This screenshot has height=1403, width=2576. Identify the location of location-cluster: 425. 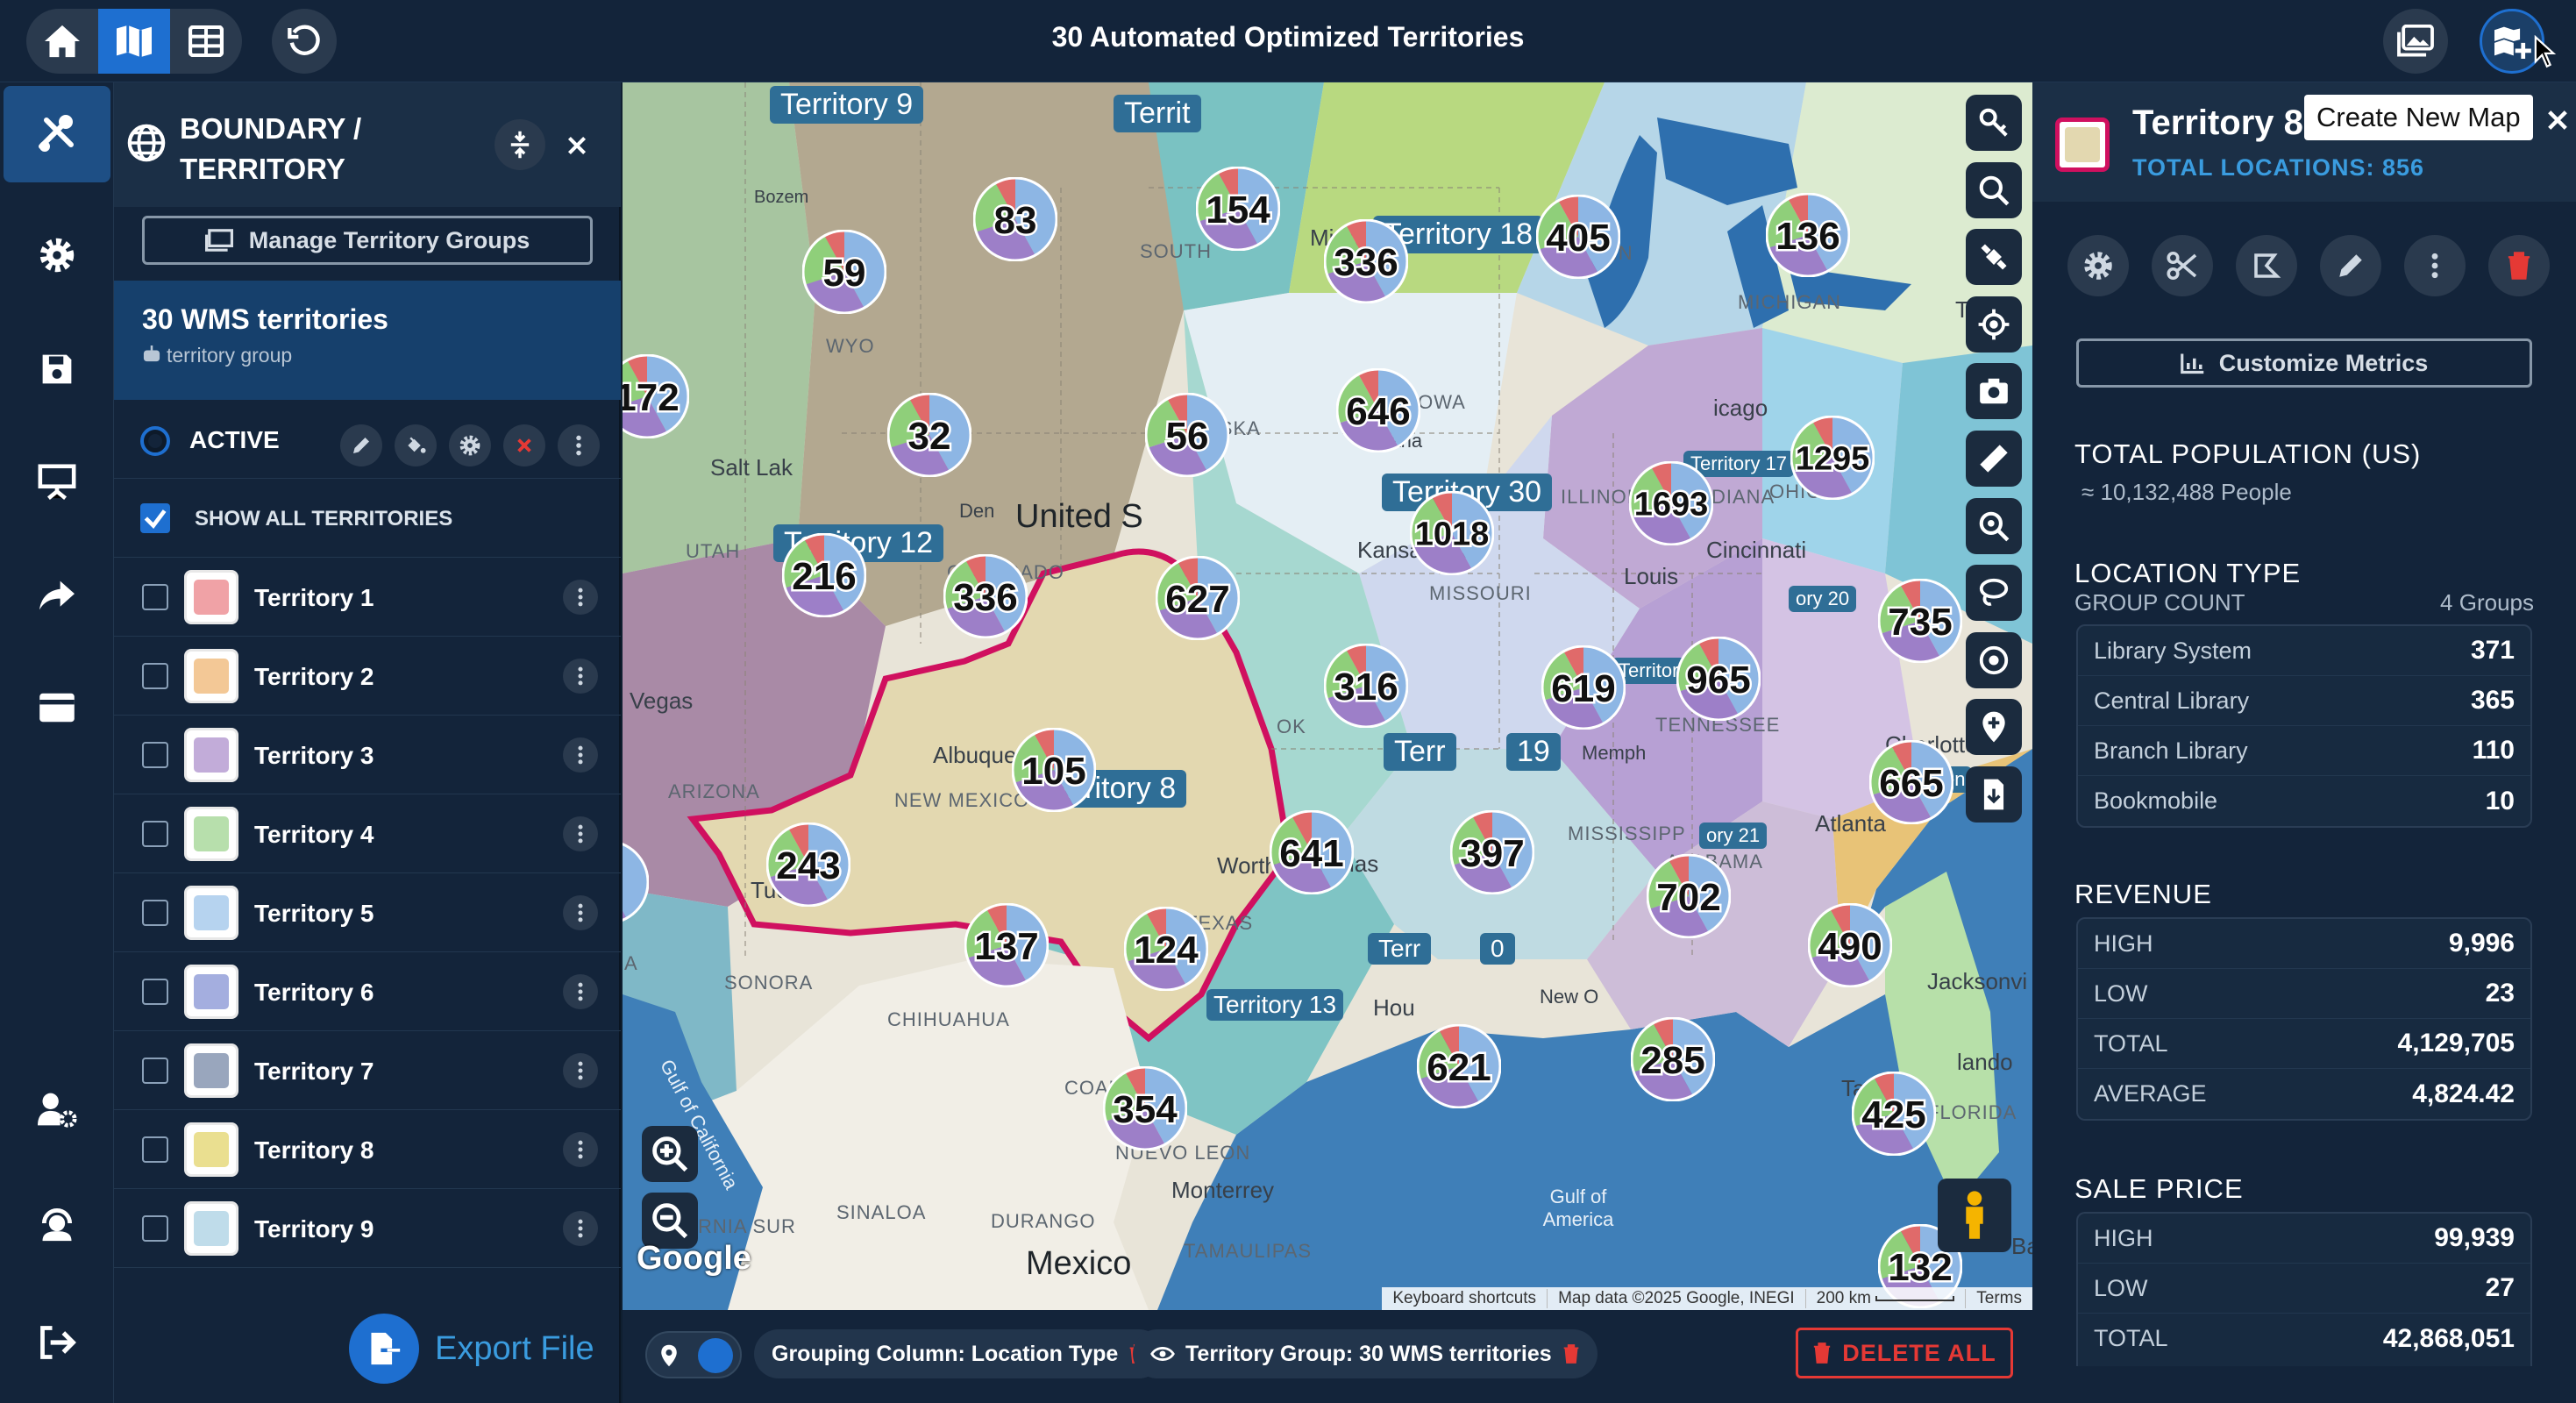
(1894, 1115).